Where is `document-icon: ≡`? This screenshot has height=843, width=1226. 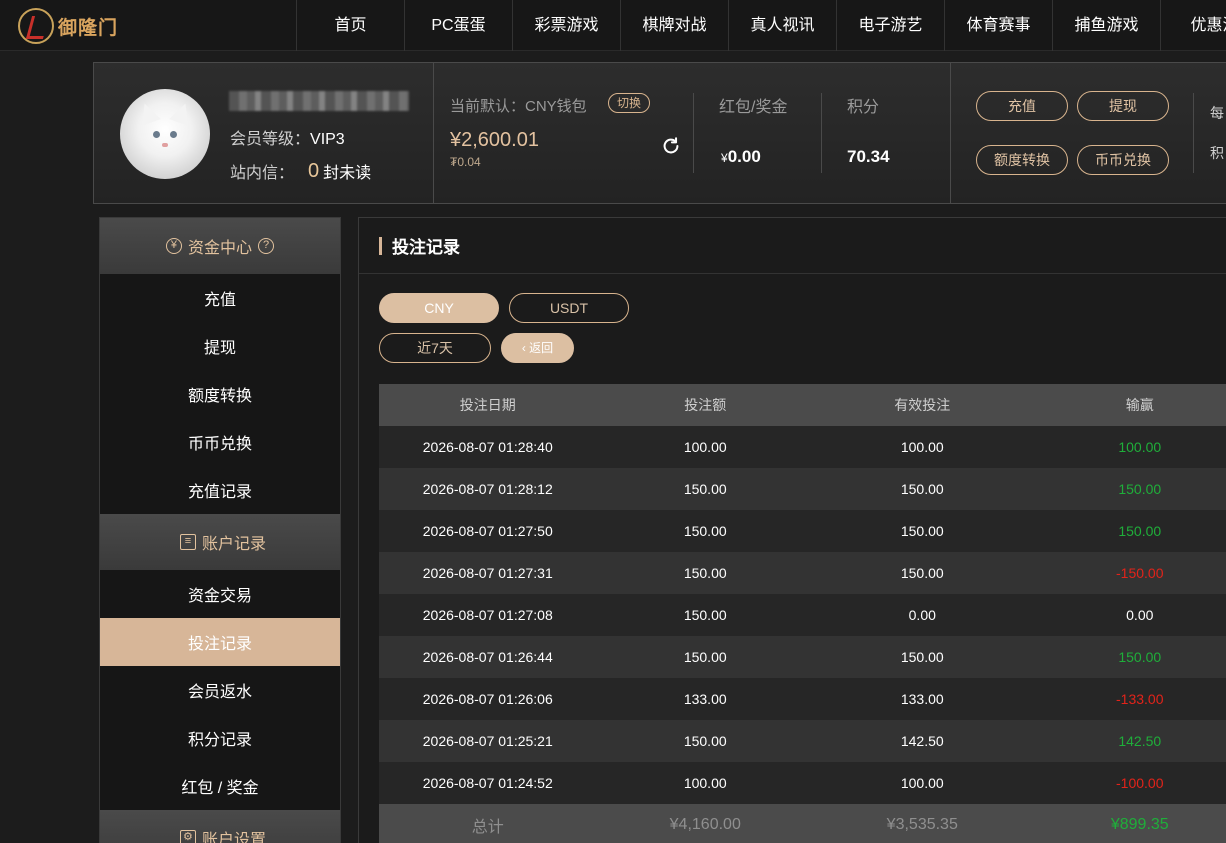 document-icon: ≡ is located at coordinates (187, 542).